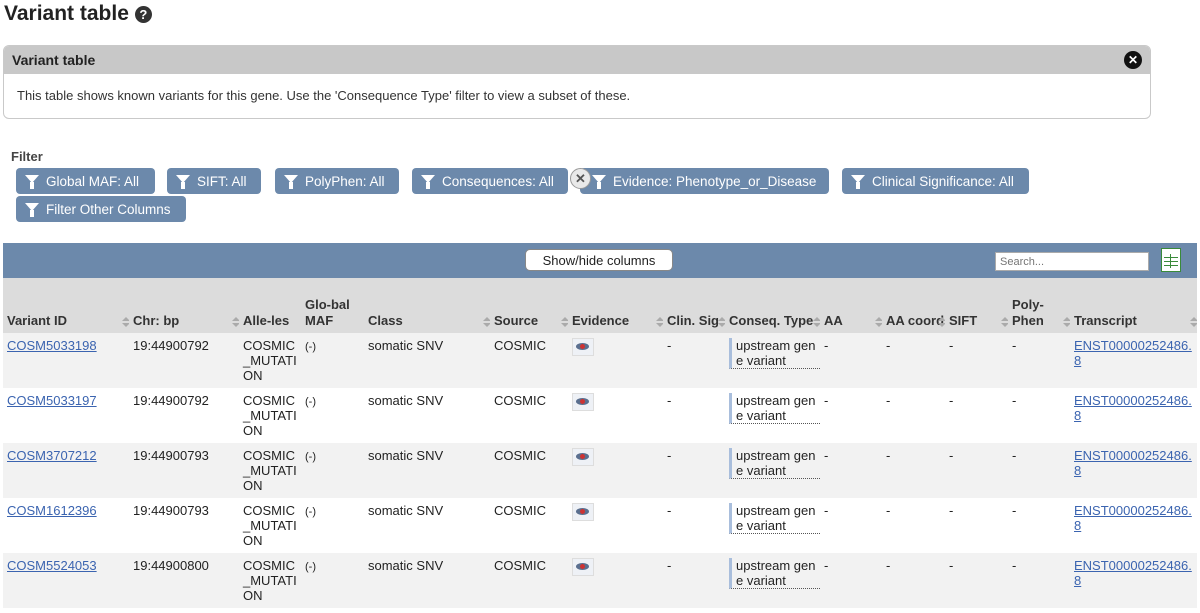 Image resolution: width=1200 pixels, height=613 pixels. What do you see at coordinates (332, 305) in the screenshot?
I see `column-header-global-maf: Glo-bal MAF` at bounding box center [332, 305].